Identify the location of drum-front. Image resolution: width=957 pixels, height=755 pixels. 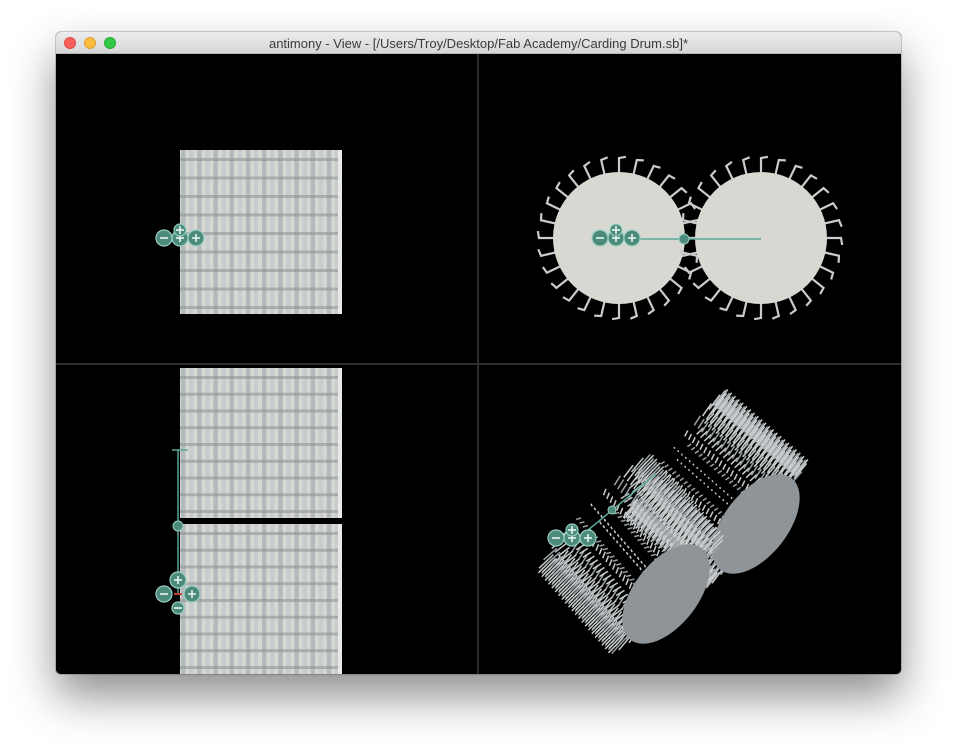
(261, 232).